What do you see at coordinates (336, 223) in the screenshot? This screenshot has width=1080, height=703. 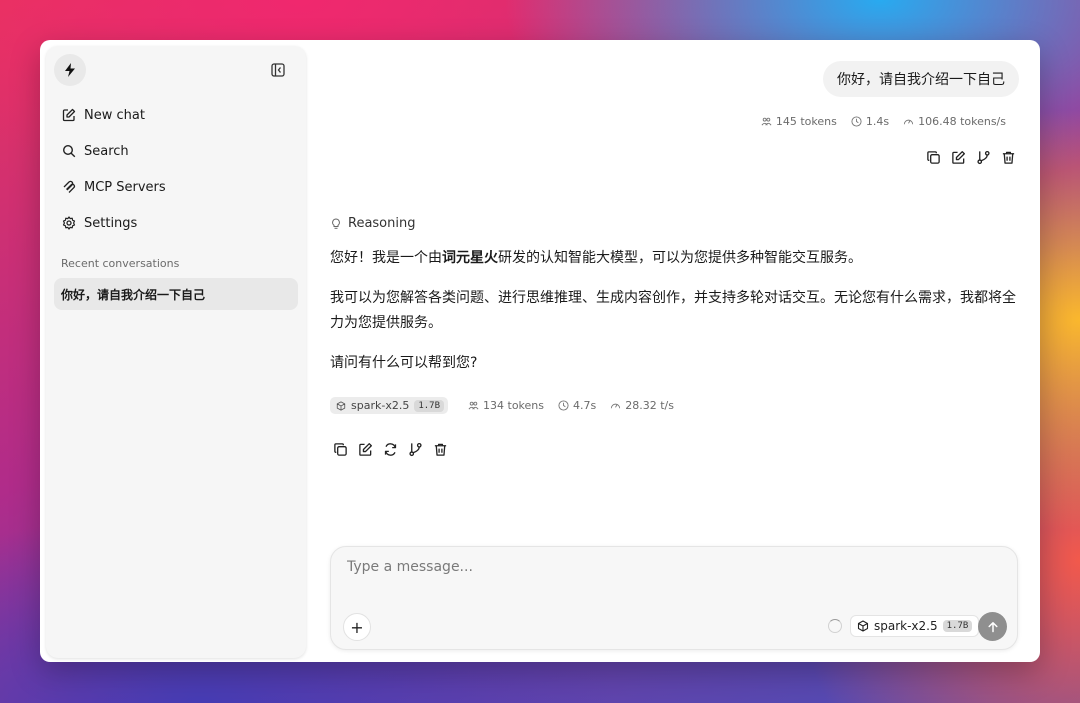 I see `lightbulb-icon` at bounding box center [336, 223].